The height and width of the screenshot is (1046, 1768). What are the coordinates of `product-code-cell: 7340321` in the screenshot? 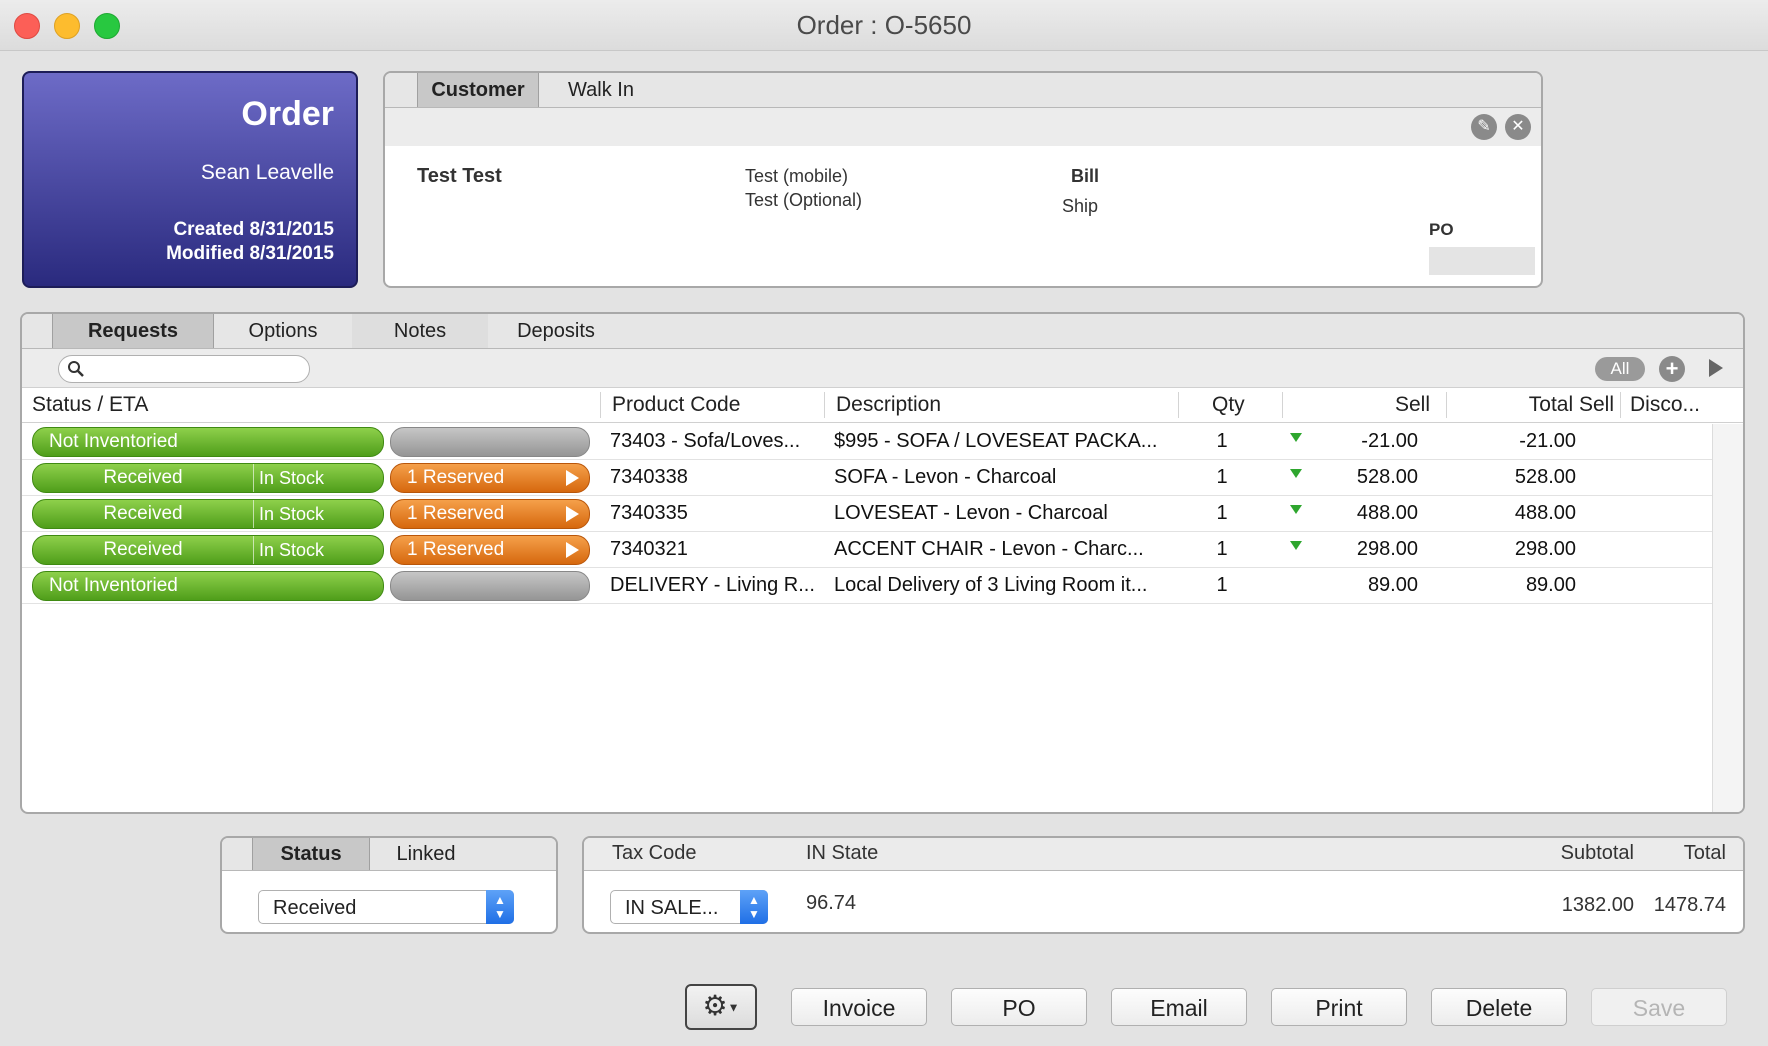 It's located at (649, 549).